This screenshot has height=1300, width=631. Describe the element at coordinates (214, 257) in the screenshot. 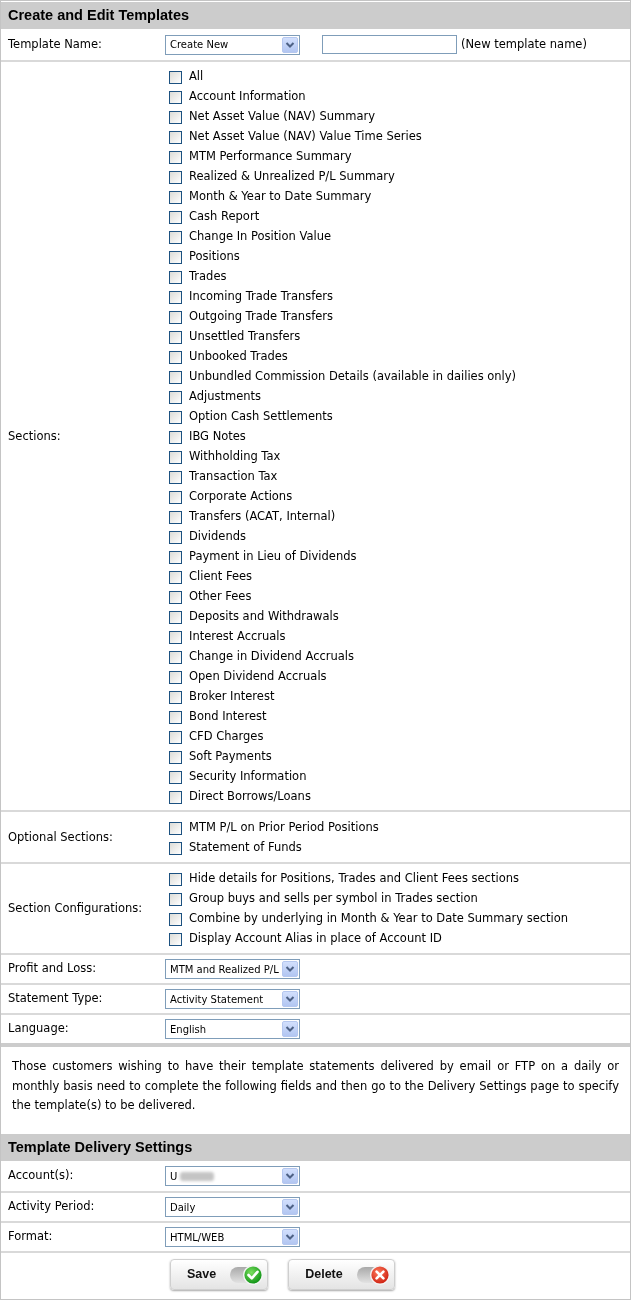

I see `checkbox-label: Positions` at that location.